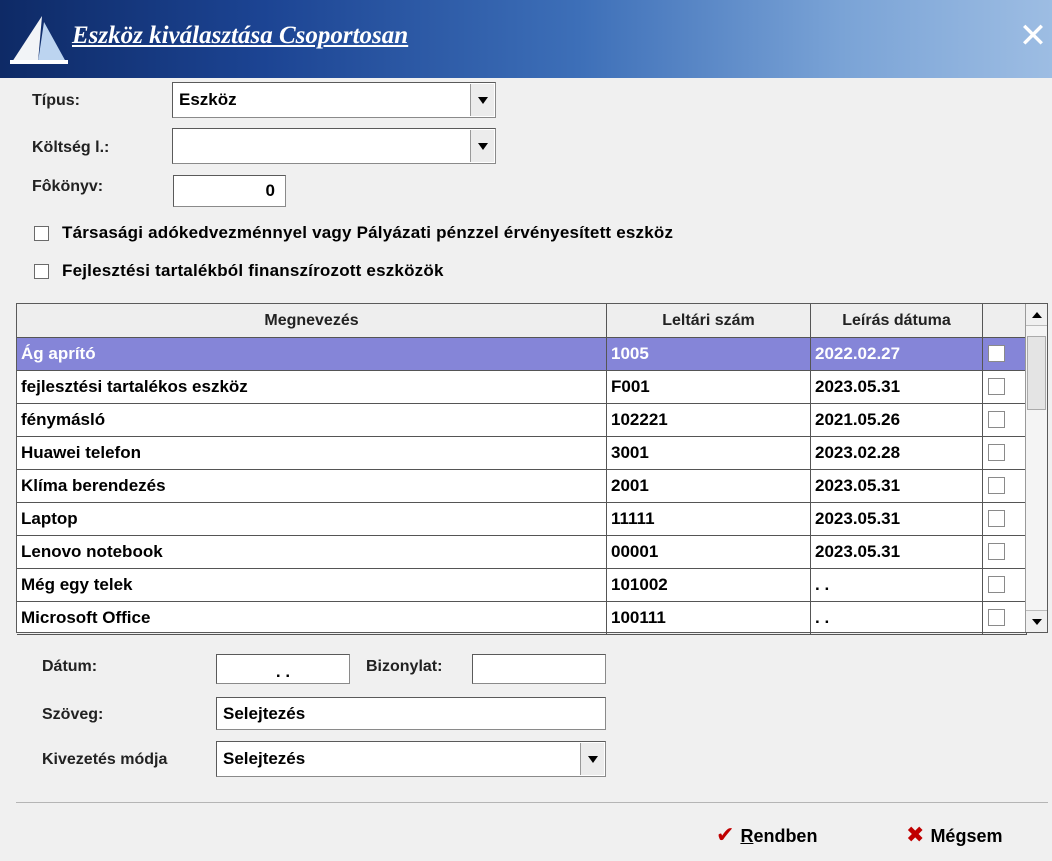 The height and width of the screenshot is (861, 1052). I want to click on tipus-select: Eszköz, so click(334, 100).